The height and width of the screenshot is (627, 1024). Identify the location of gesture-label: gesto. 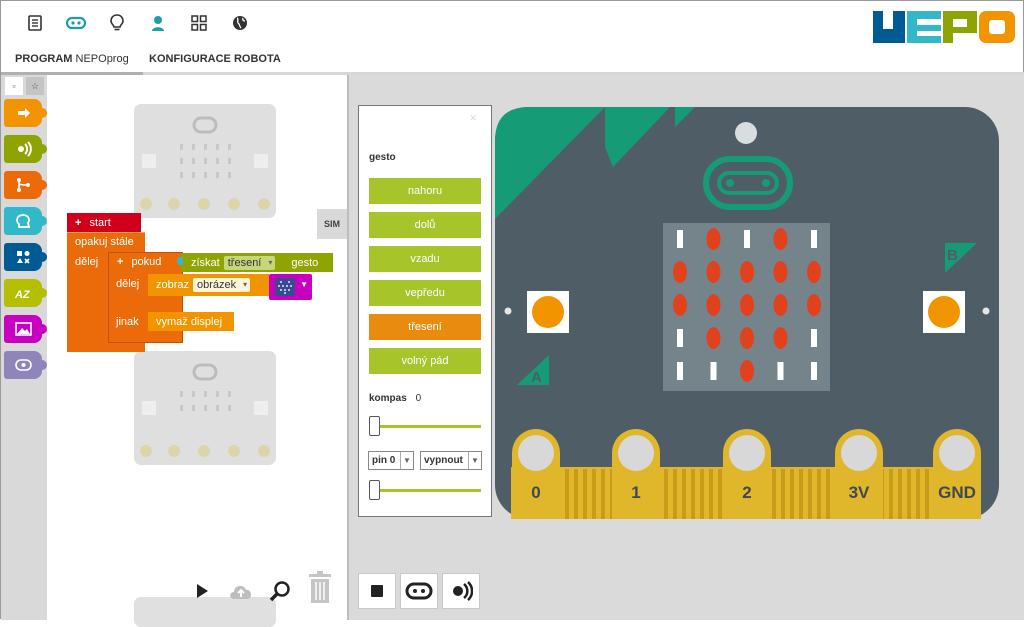
(305, 262).